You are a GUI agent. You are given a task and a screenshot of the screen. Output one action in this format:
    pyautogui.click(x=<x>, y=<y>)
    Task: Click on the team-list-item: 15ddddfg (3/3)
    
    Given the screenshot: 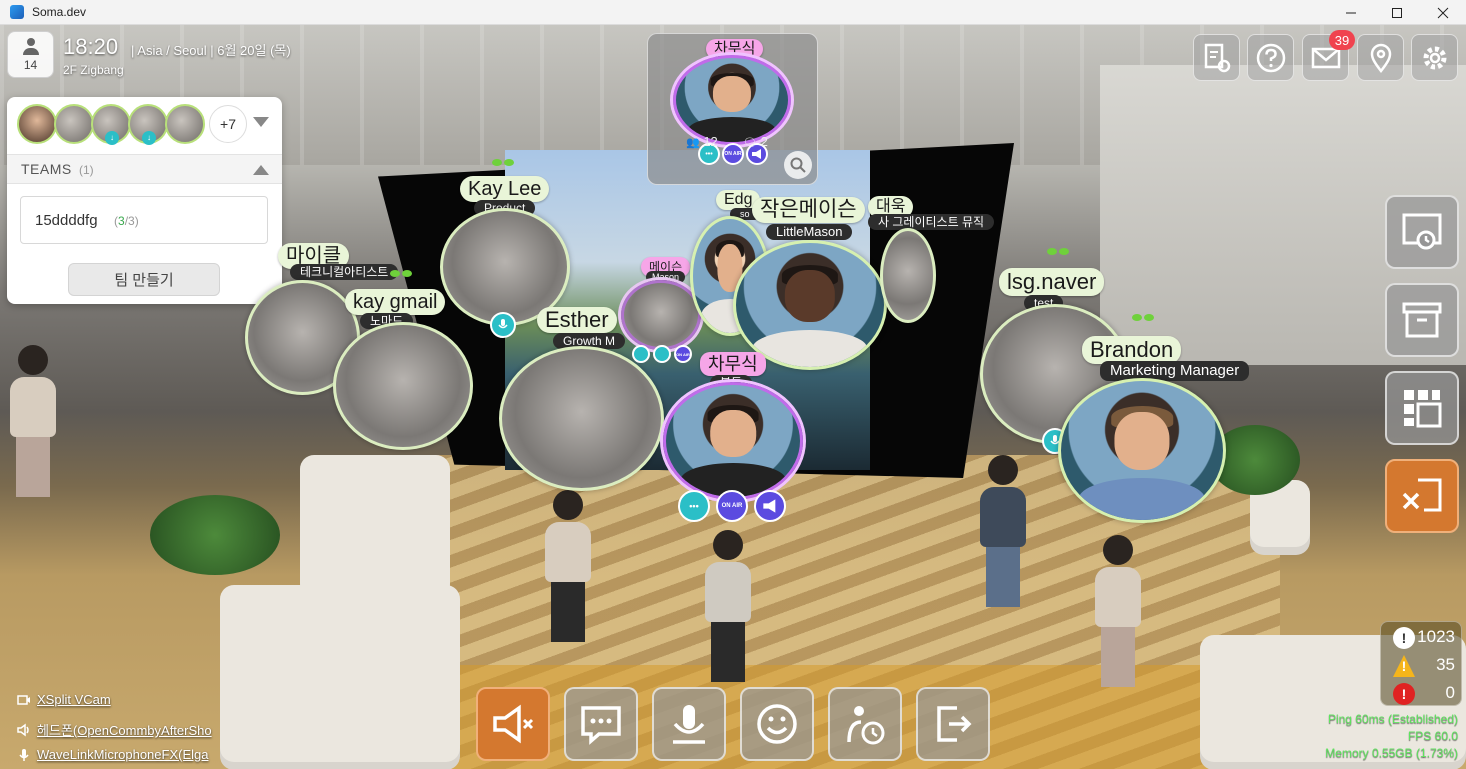 What is the action you would take?
    pyautogui.click(x=144, y=220)
    